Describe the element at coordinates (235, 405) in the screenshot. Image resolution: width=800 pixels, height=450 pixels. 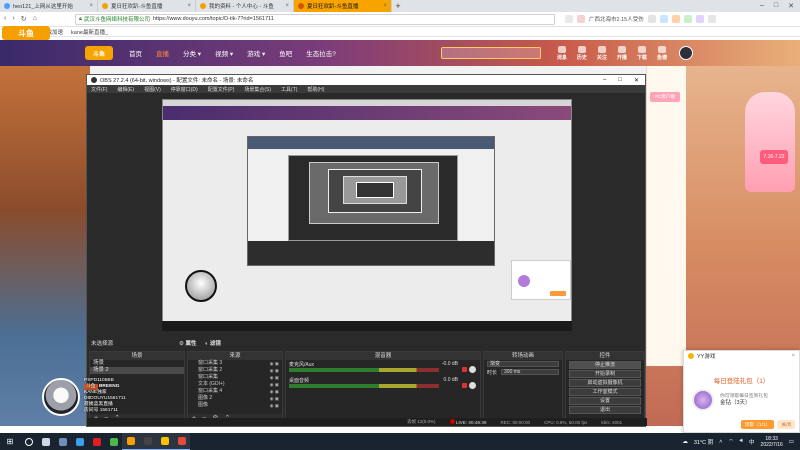
I see `source-item: 图像` at that location.